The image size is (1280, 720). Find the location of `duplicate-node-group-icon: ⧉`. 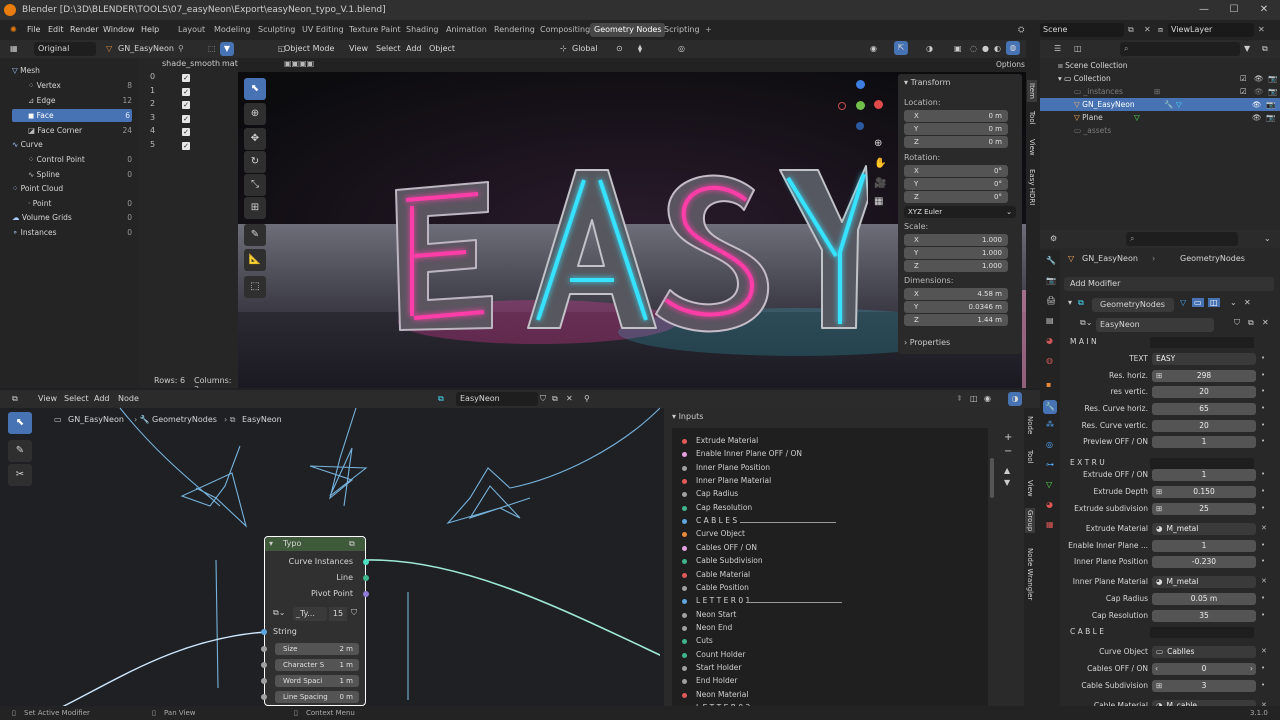

duplicate-node-group-icon: ⧉ is located at coordinates (1251, 323).